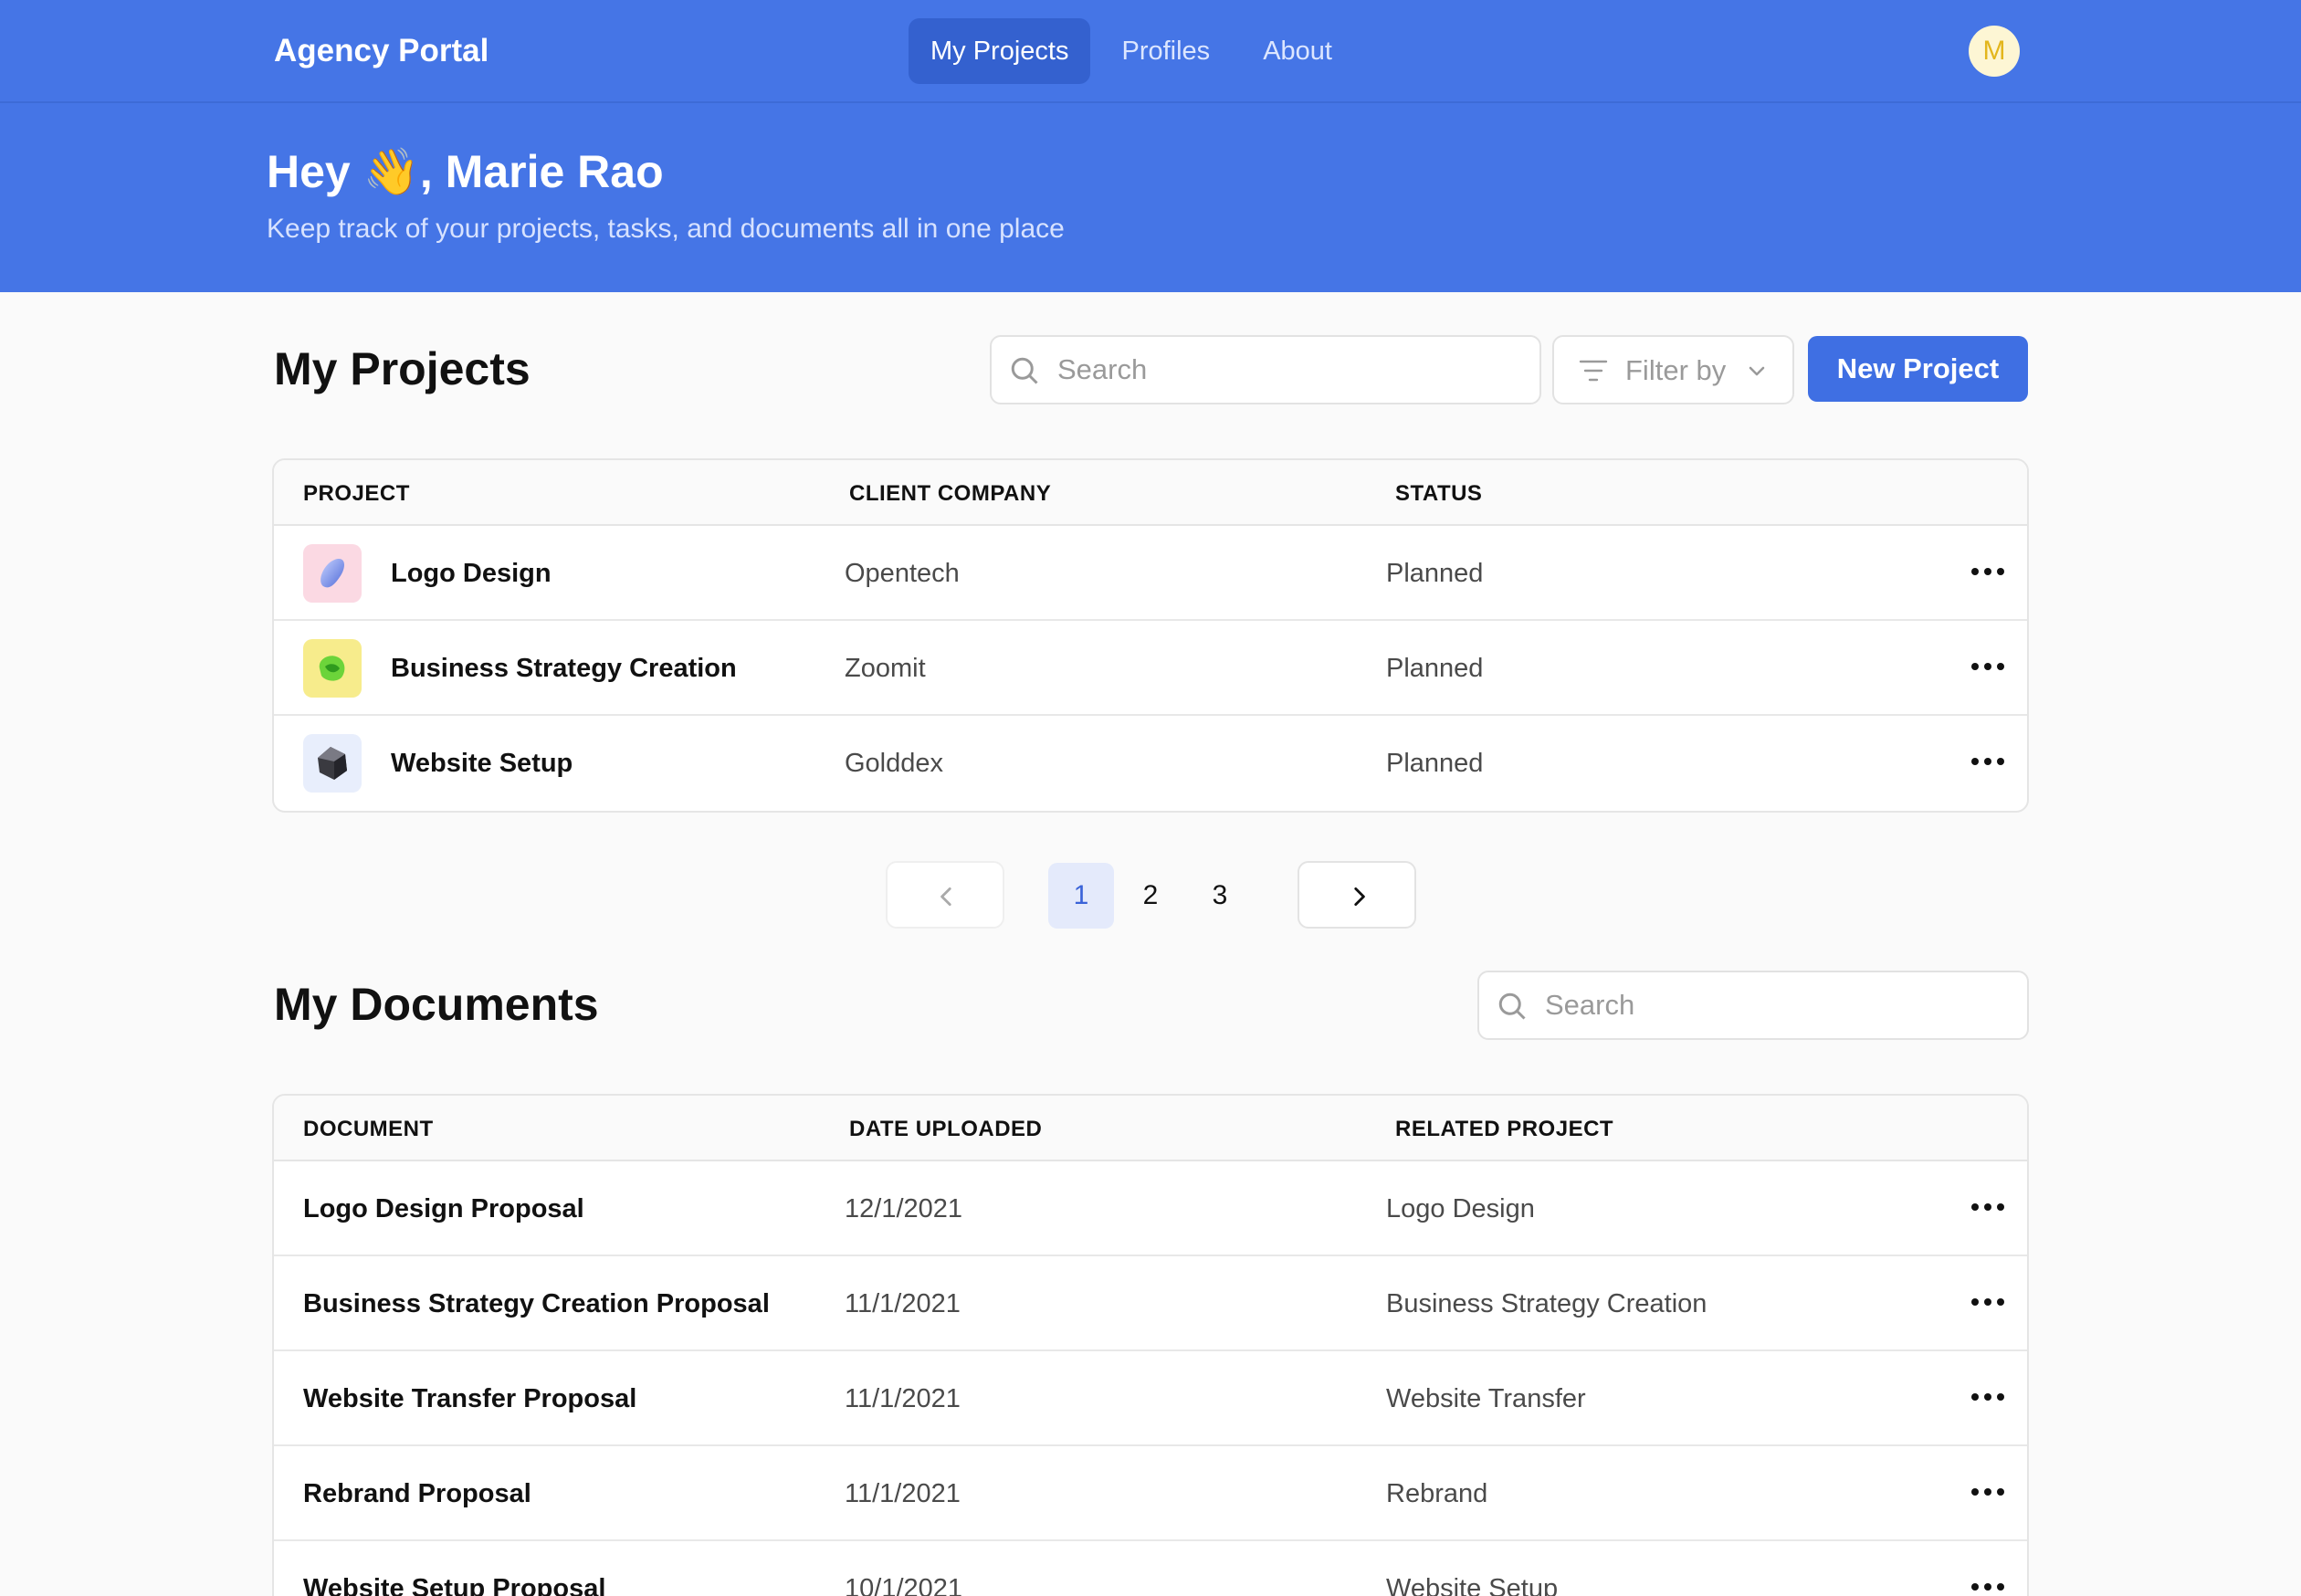  I want to click on column-header-related-project: RELATED PROJECT, so click(1504, 1129).